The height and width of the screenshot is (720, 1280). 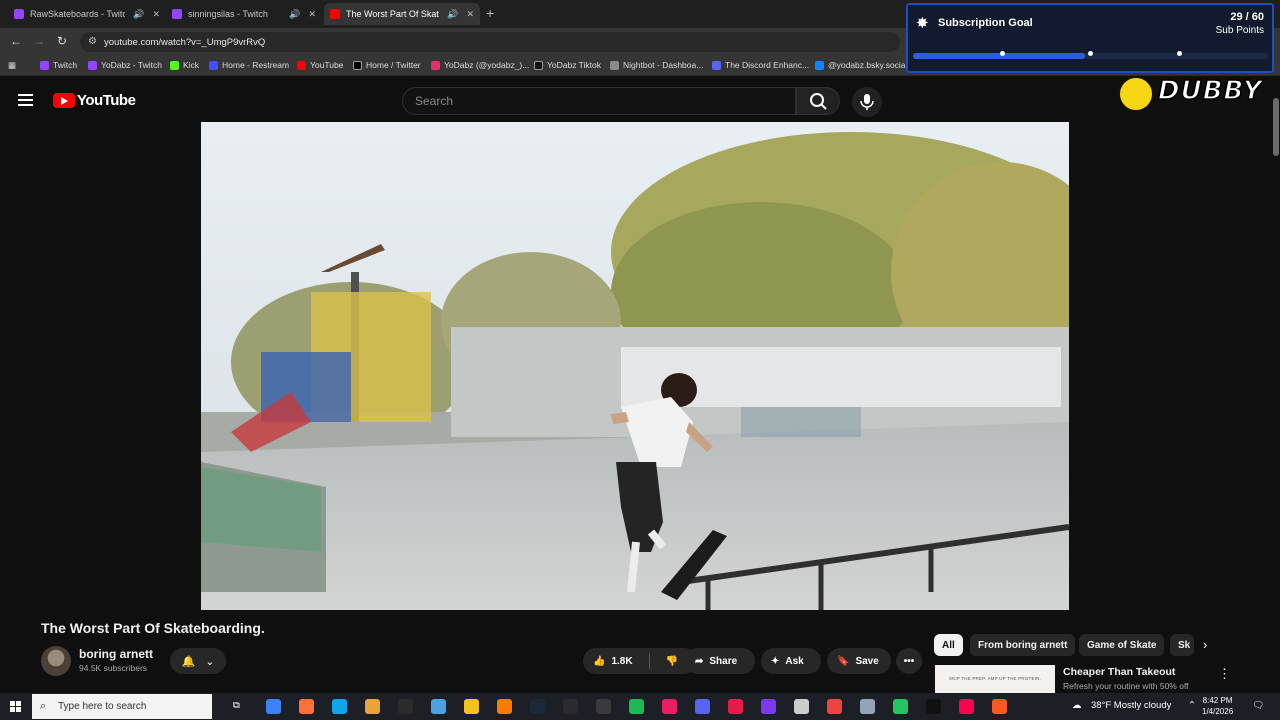 I want to click on kick-icon, so click(x=174, y=65).